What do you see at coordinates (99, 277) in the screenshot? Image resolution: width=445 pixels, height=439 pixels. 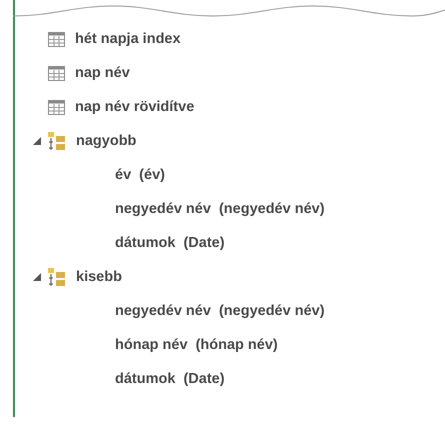 I see `hierarchy-name: kisebb` at bounding box center [99, 277].